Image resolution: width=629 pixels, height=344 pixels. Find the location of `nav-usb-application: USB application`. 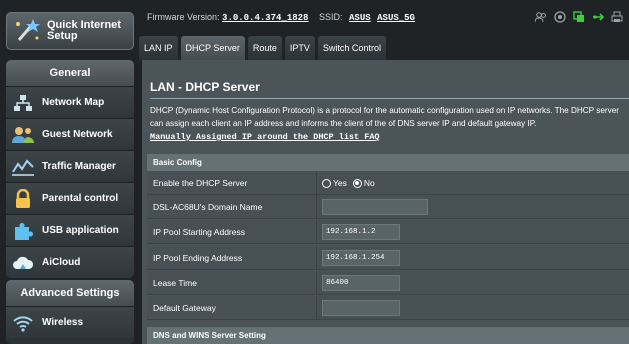

nav-usb-application: USB application is located at coordinates (70, 230).